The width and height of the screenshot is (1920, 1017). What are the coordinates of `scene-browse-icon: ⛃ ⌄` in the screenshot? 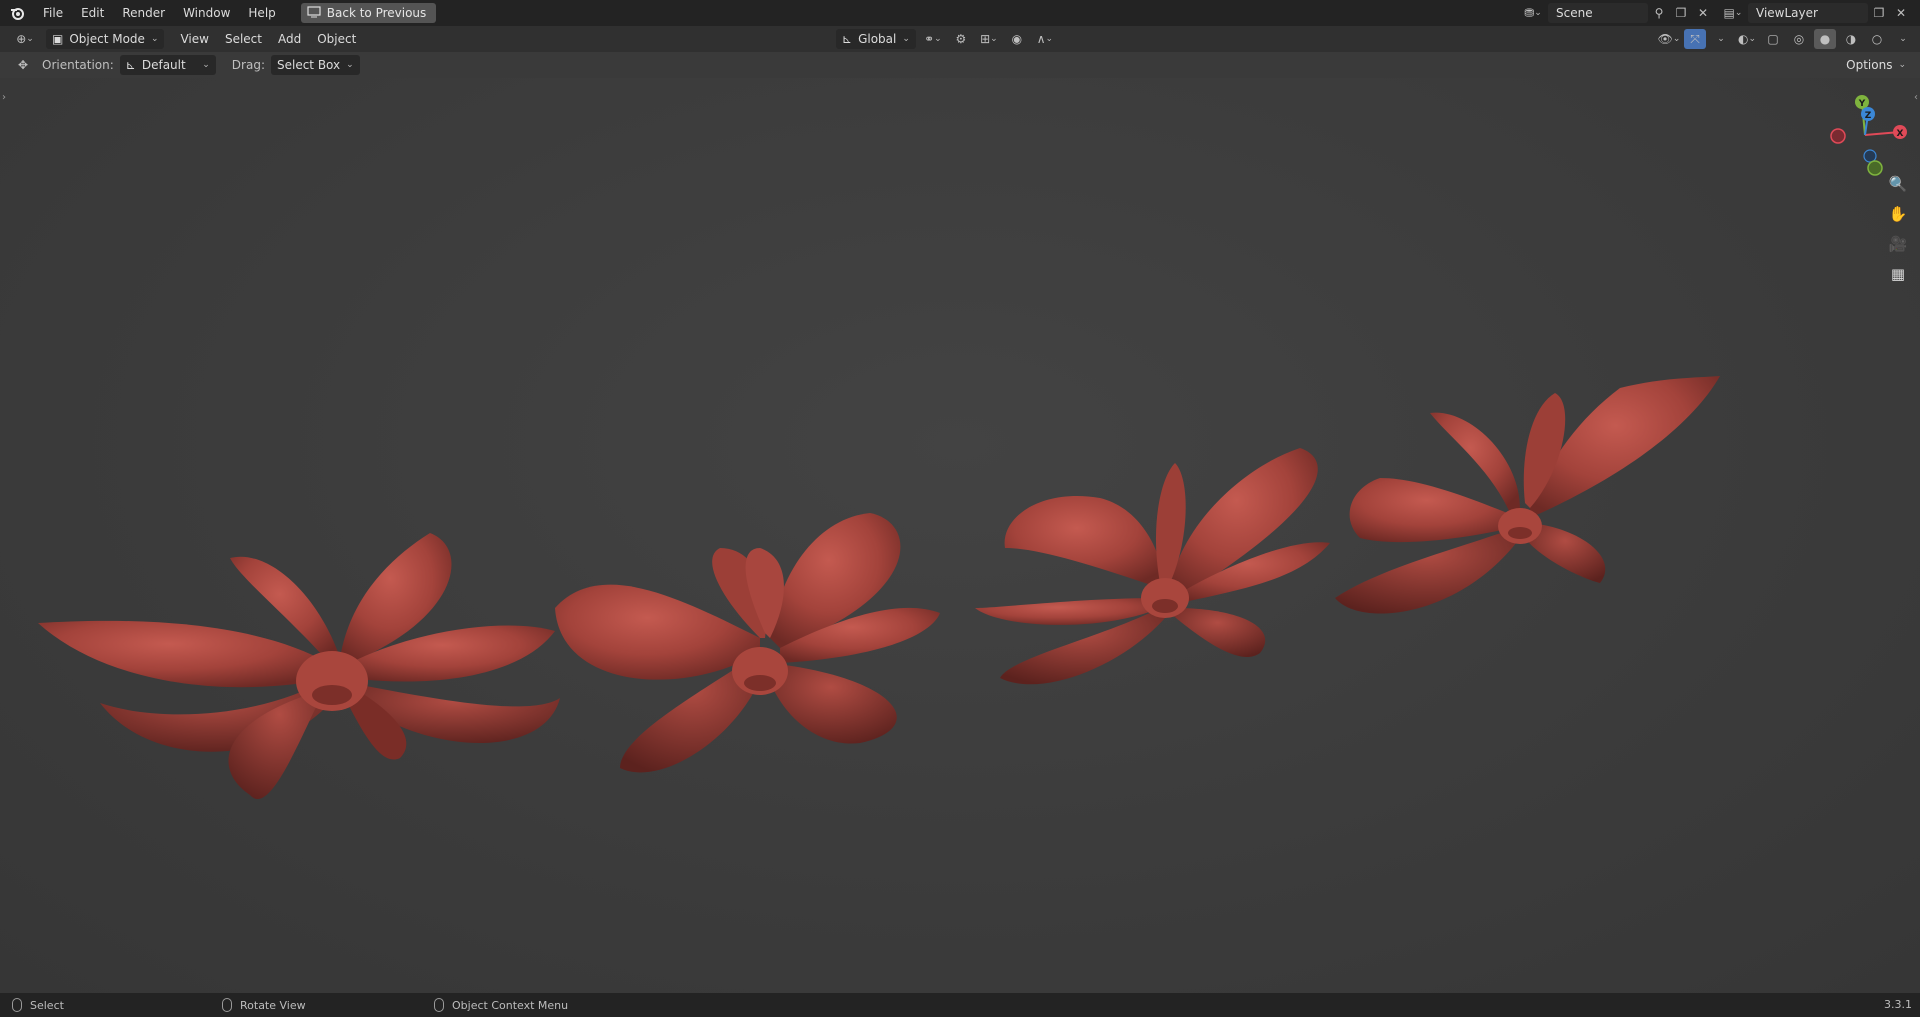 It's located at (1533, 13).